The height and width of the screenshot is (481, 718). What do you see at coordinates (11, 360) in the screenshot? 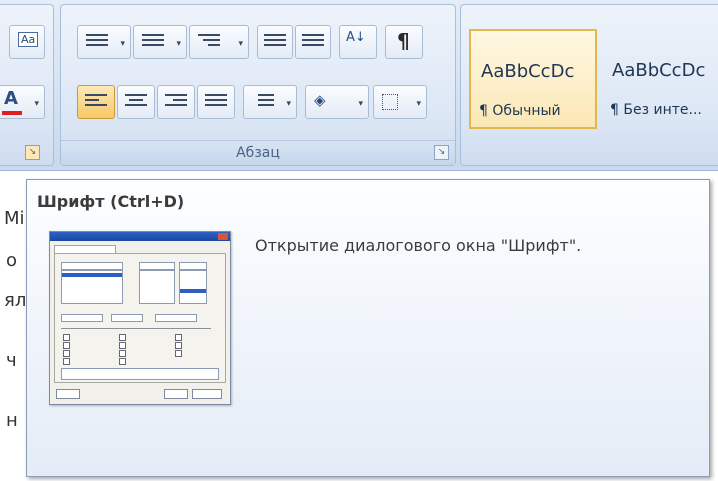
I see `document-text: ч` at bounding box center [11, 360].